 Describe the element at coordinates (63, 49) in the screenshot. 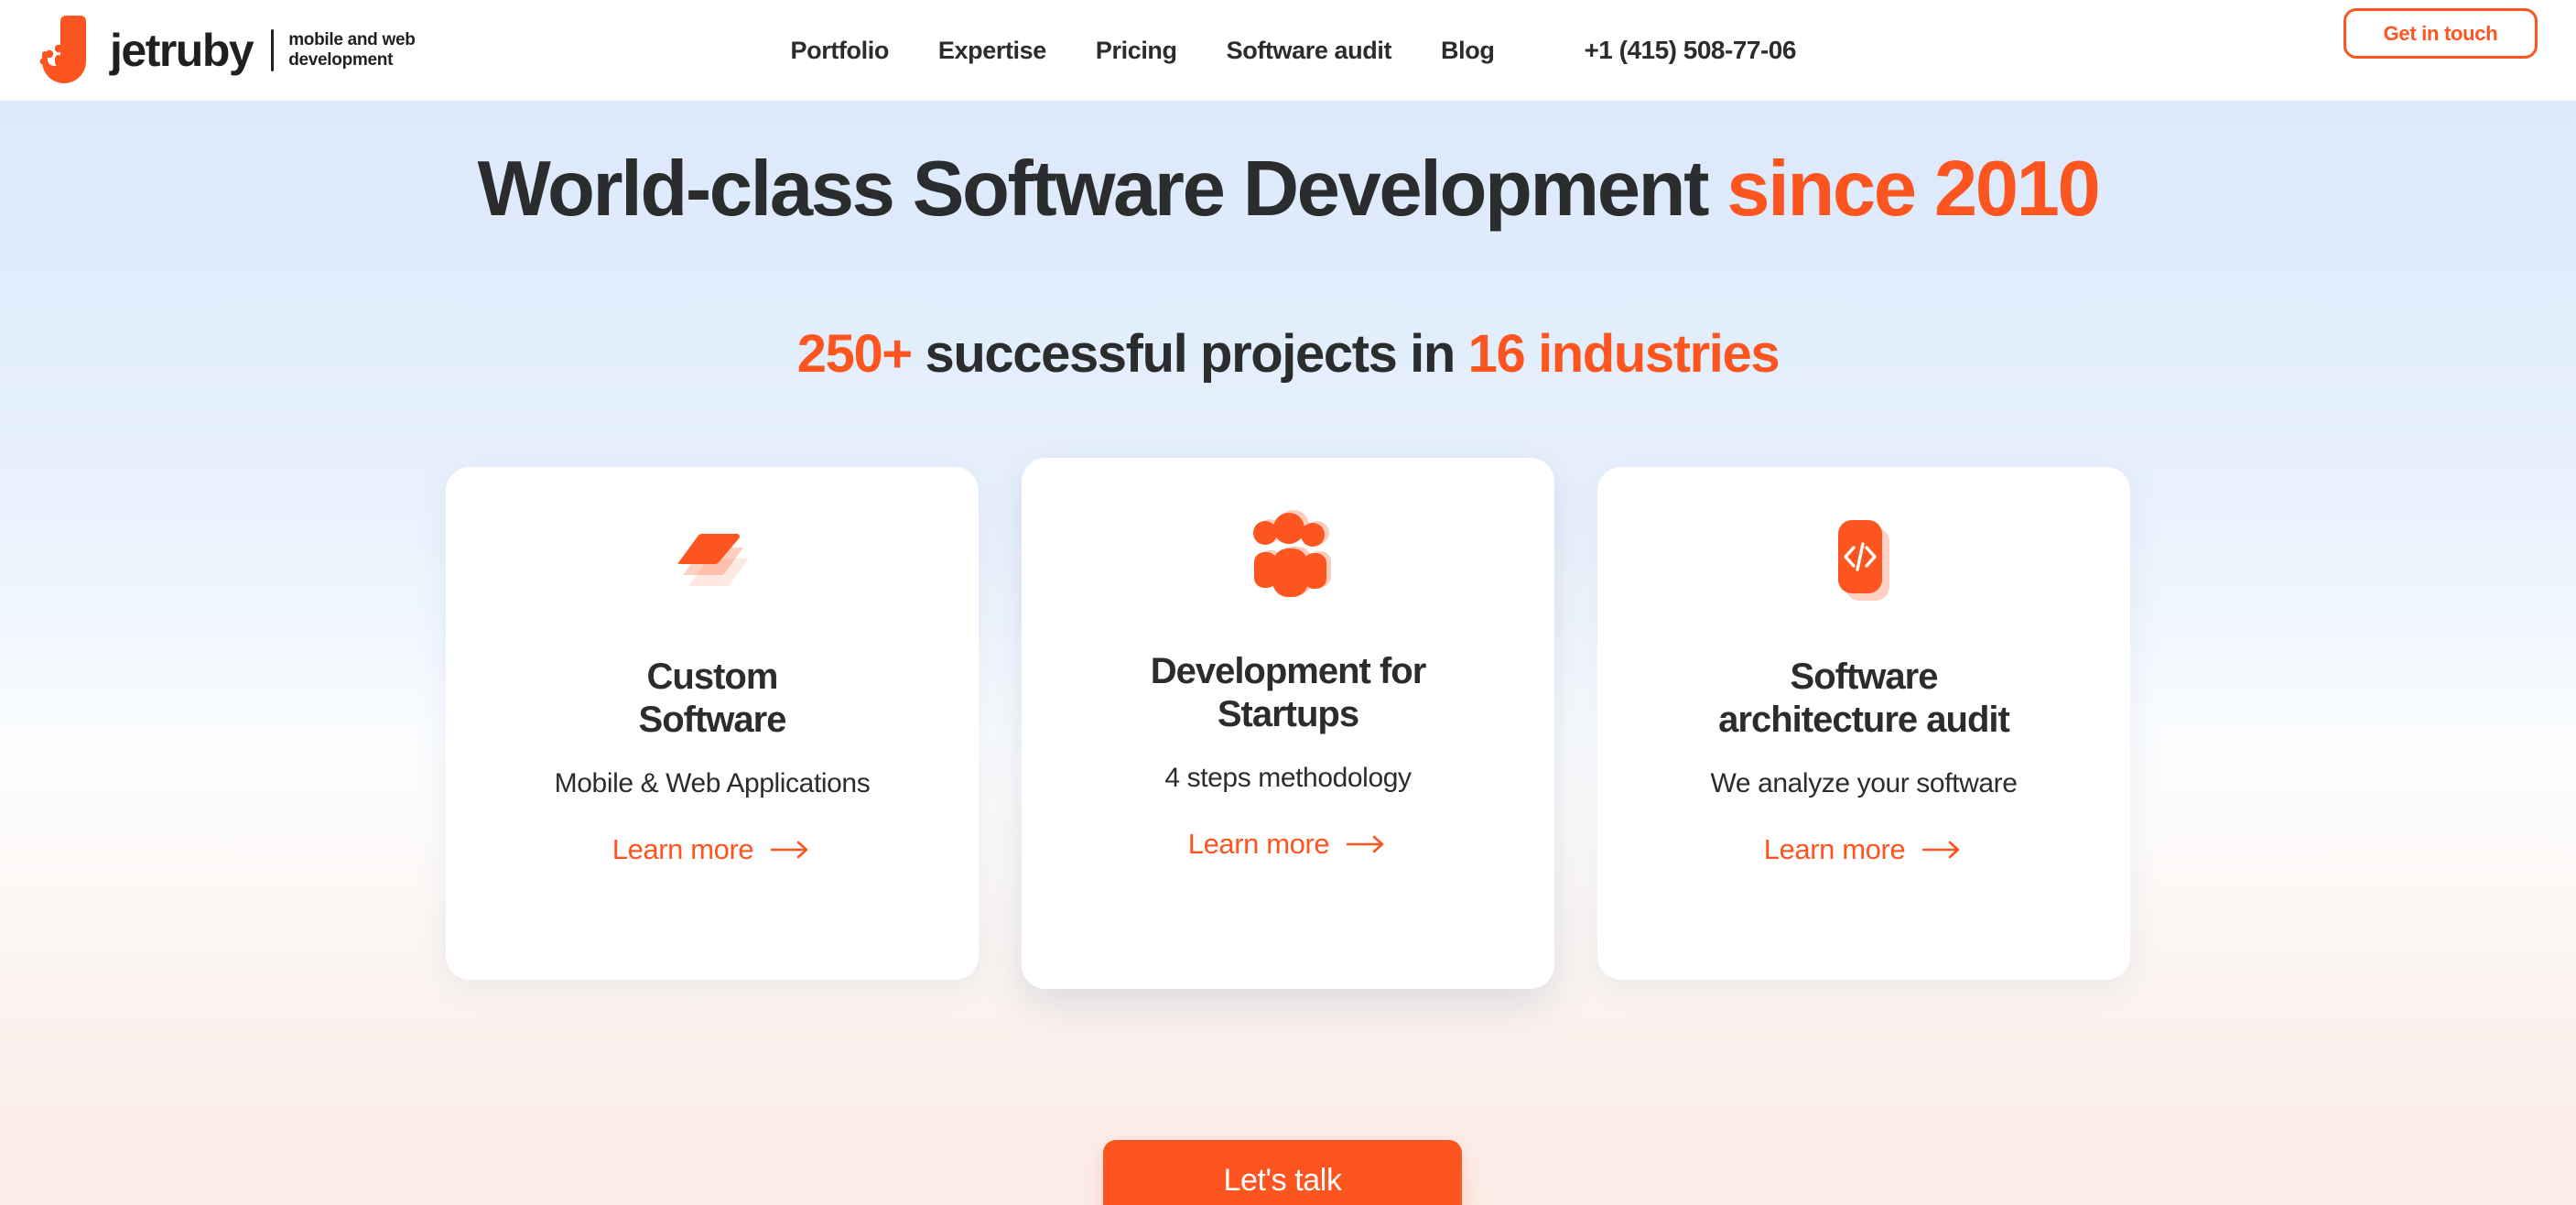

I see `jetruby-j-logo-icon` at that location.